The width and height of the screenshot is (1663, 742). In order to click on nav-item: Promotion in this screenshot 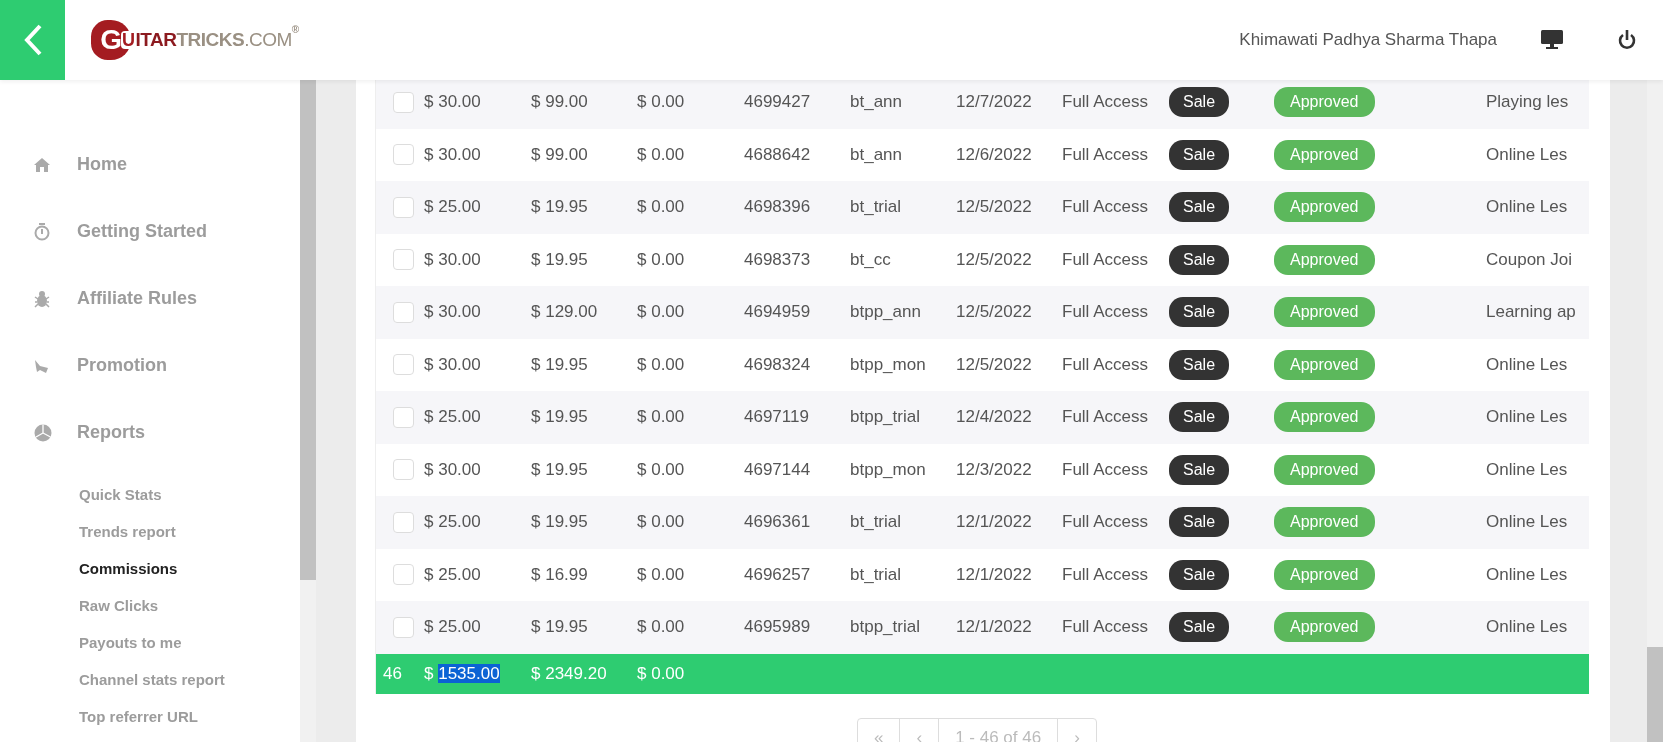, I will do `click(167, 365)`.